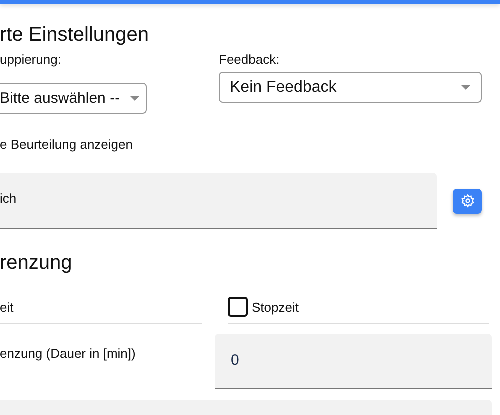 The width and height of the screenshot is (500, 415). Describe the element at coordinates (250, 60) in the screenshot. I see `feedback-label: Feedback:` at that location.